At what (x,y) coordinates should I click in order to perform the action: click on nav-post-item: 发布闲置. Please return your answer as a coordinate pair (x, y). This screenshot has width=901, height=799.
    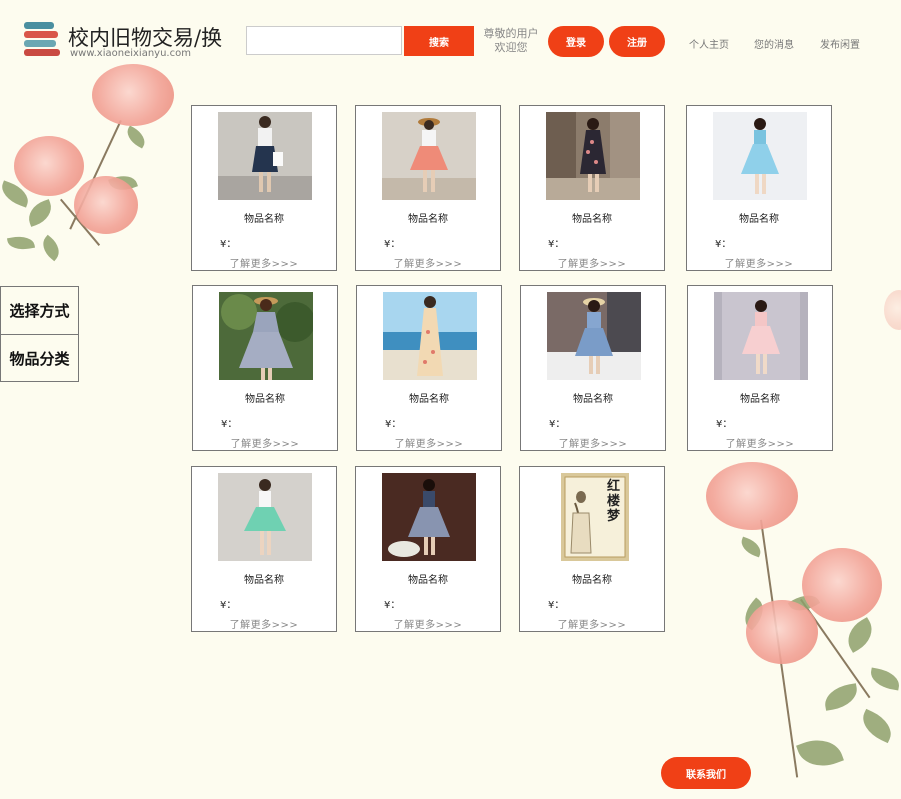
    Looking at the image, I should click on (840, 43).